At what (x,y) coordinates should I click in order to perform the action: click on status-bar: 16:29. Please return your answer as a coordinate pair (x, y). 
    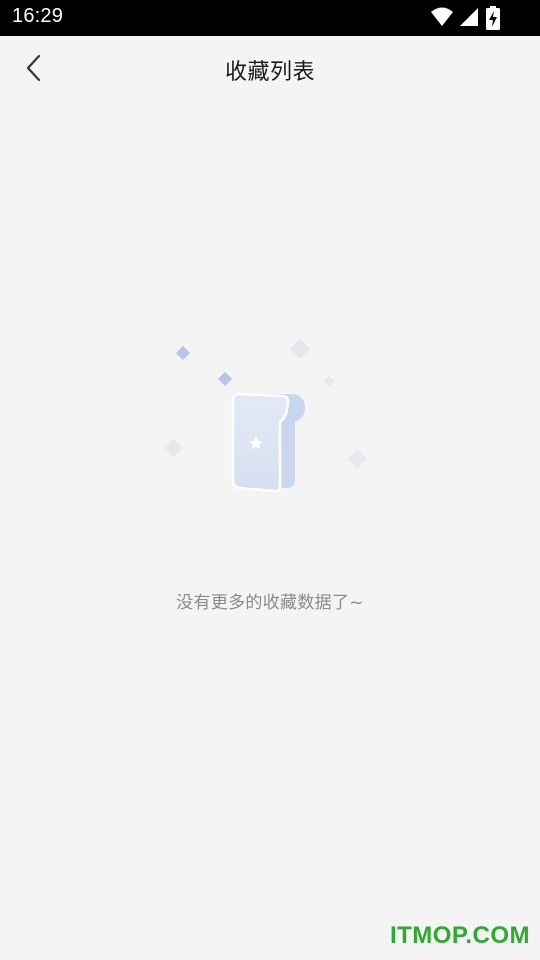
    Looking at the image, I should click on (270, 18).